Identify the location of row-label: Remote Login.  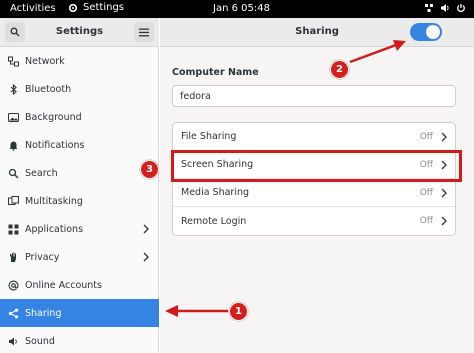
(214, 221).